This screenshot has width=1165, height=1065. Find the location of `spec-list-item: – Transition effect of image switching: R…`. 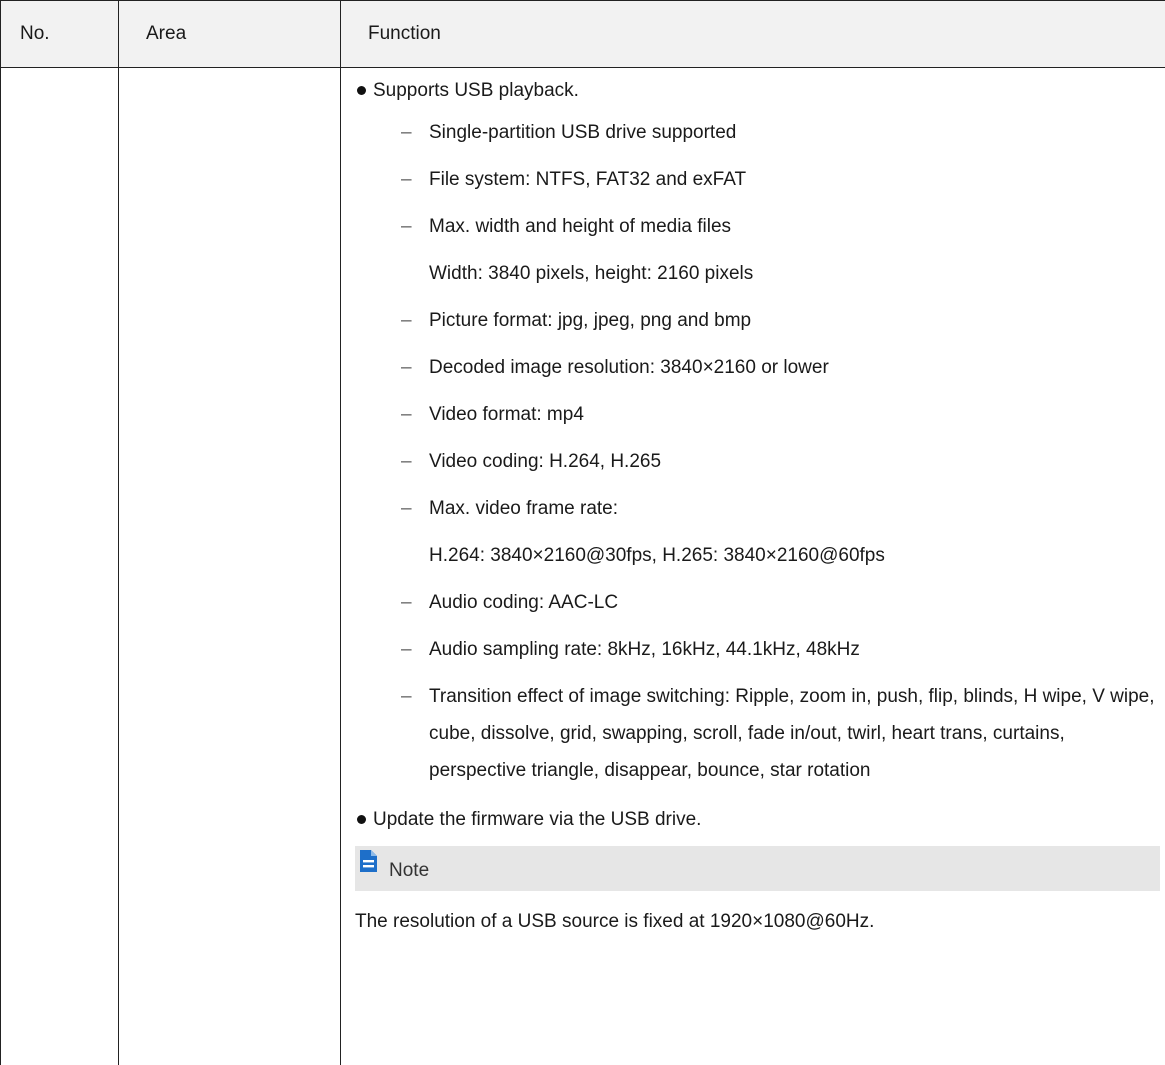

spec-list-item: – Transition effect of image switching: R… is located at coordinates (757, 733).